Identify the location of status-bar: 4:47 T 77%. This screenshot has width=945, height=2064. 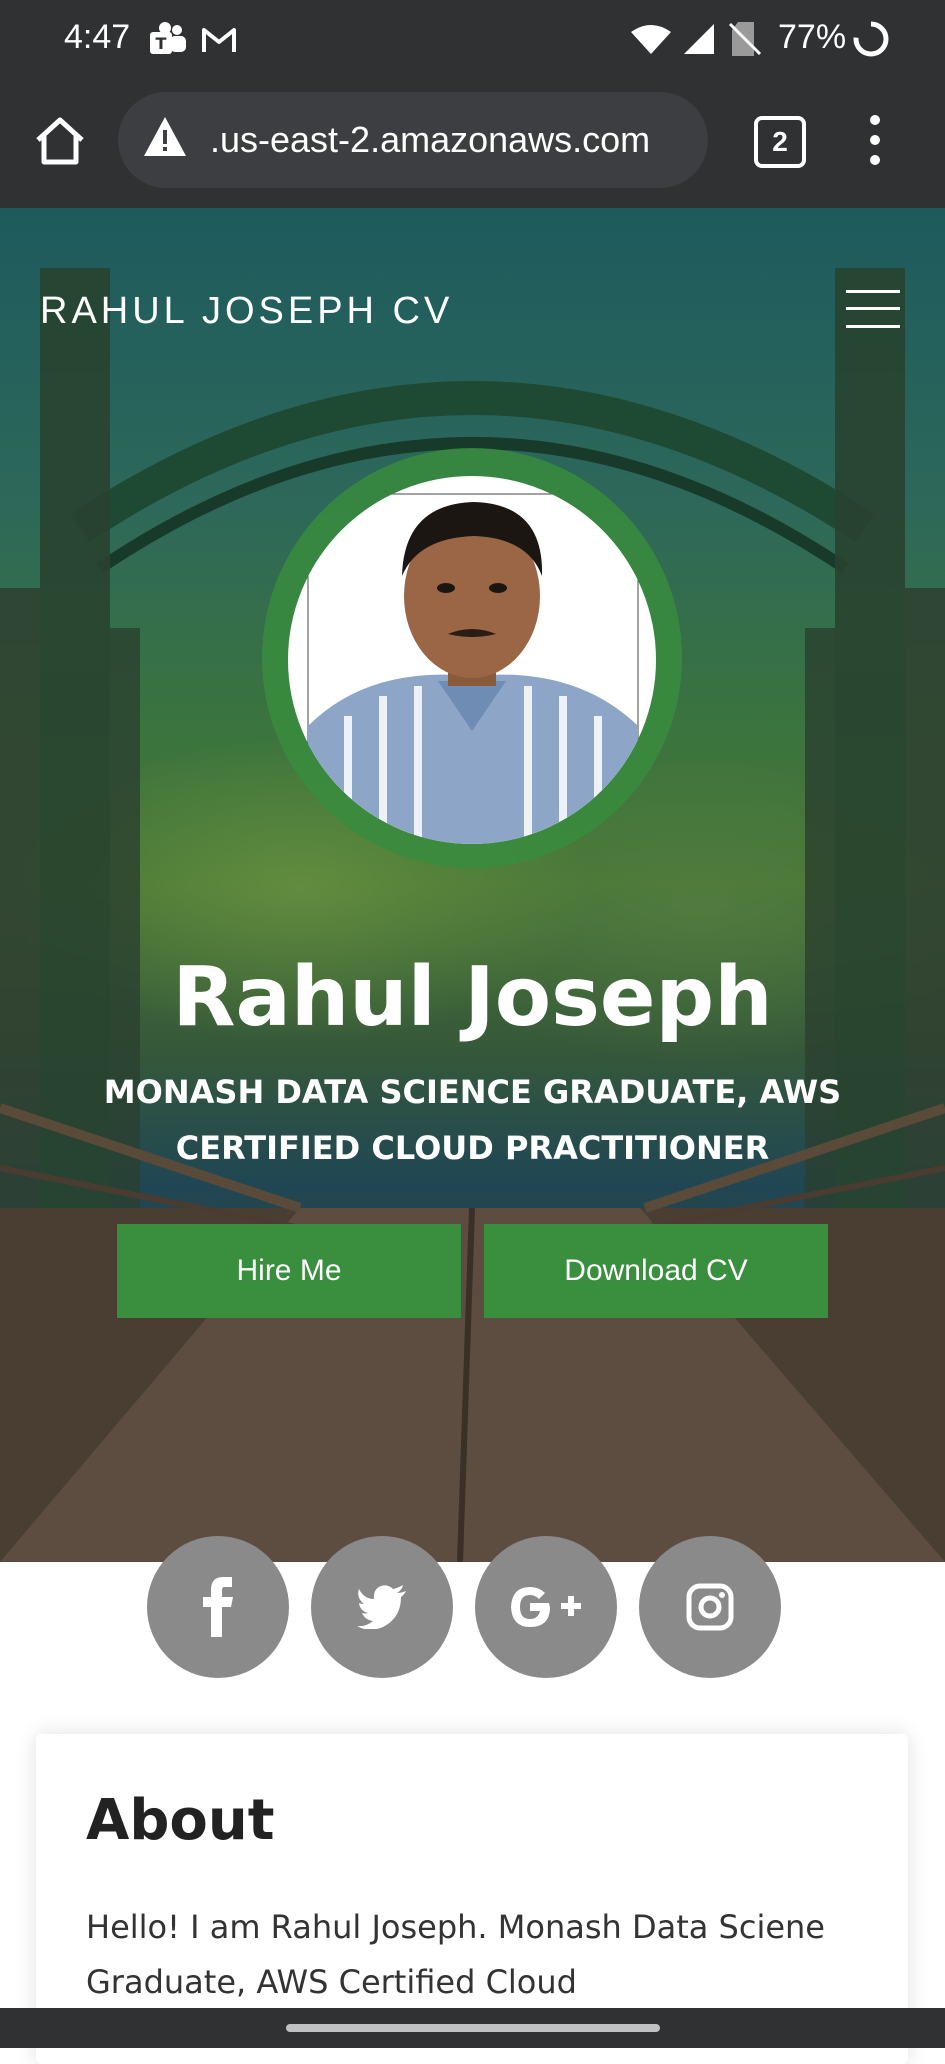
(472, 41).